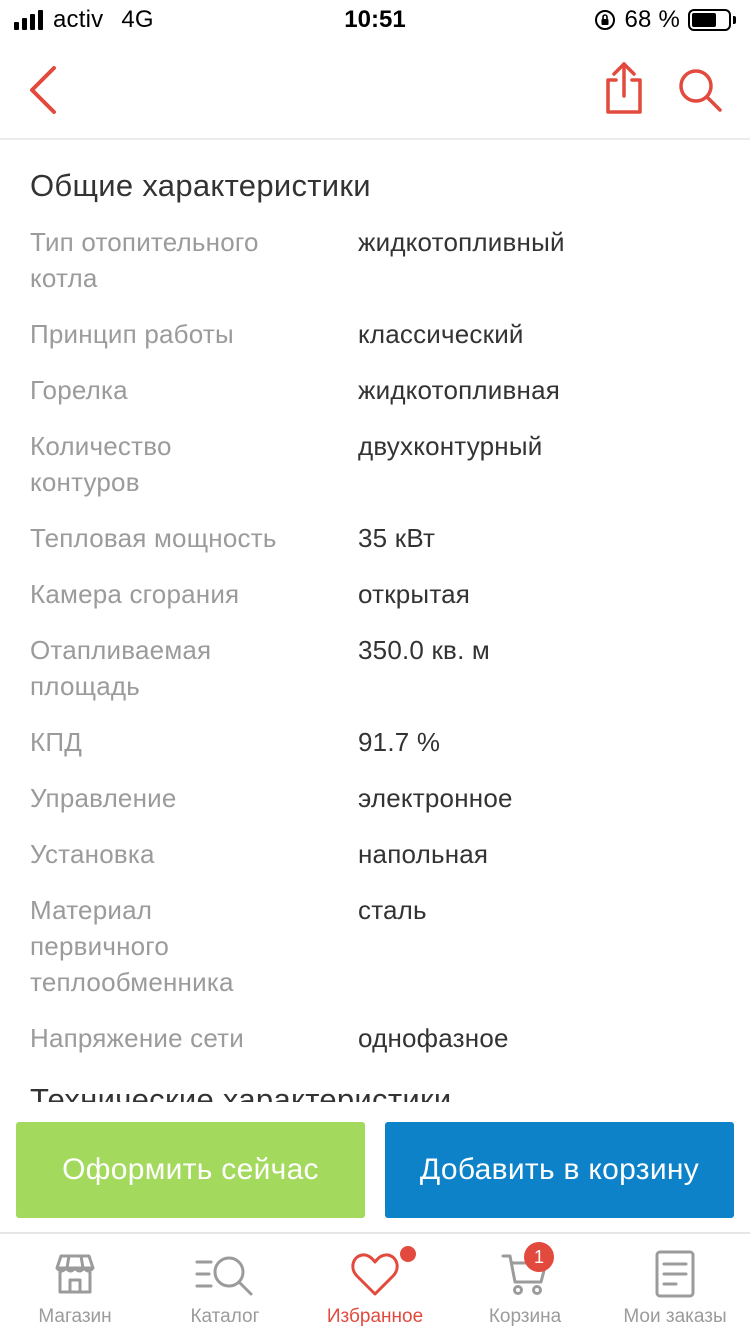 The image size is (750, 1334). What do you see at coordinates (225, 1316) in the screenshot?
I see `nav-label: Каталог` at bounding box center [225, 1316].